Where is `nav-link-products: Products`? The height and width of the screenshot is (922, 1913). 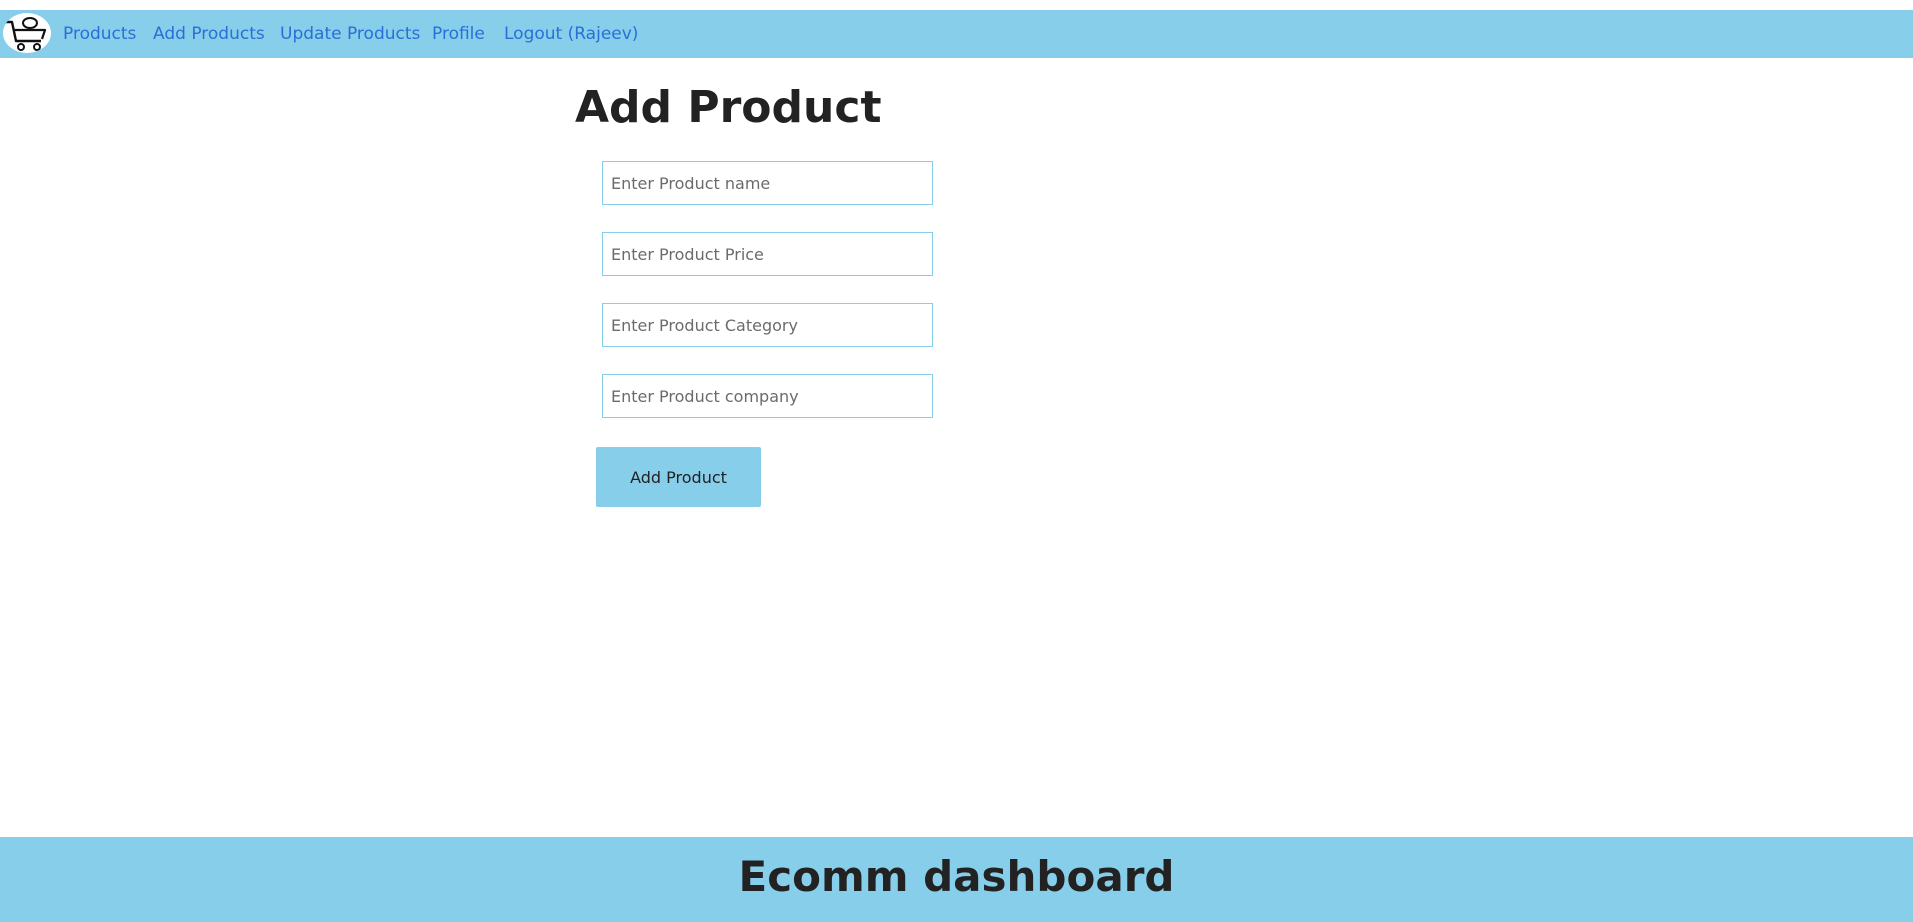
nav-link-products: Products is located at coordinates (99, 34).